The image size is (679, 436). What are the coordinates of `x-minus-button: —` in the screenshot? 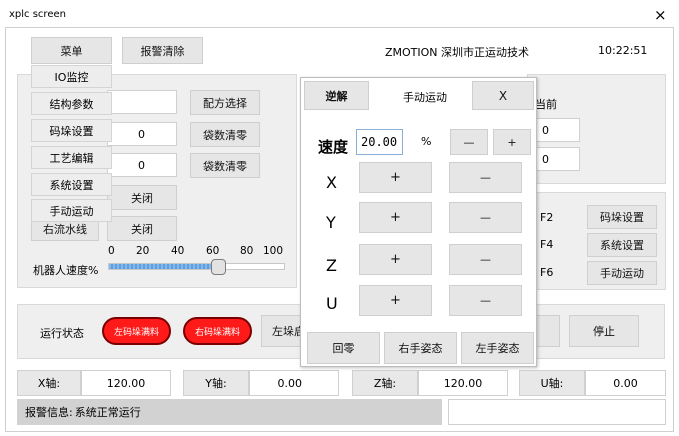 It's located at (485, 177).